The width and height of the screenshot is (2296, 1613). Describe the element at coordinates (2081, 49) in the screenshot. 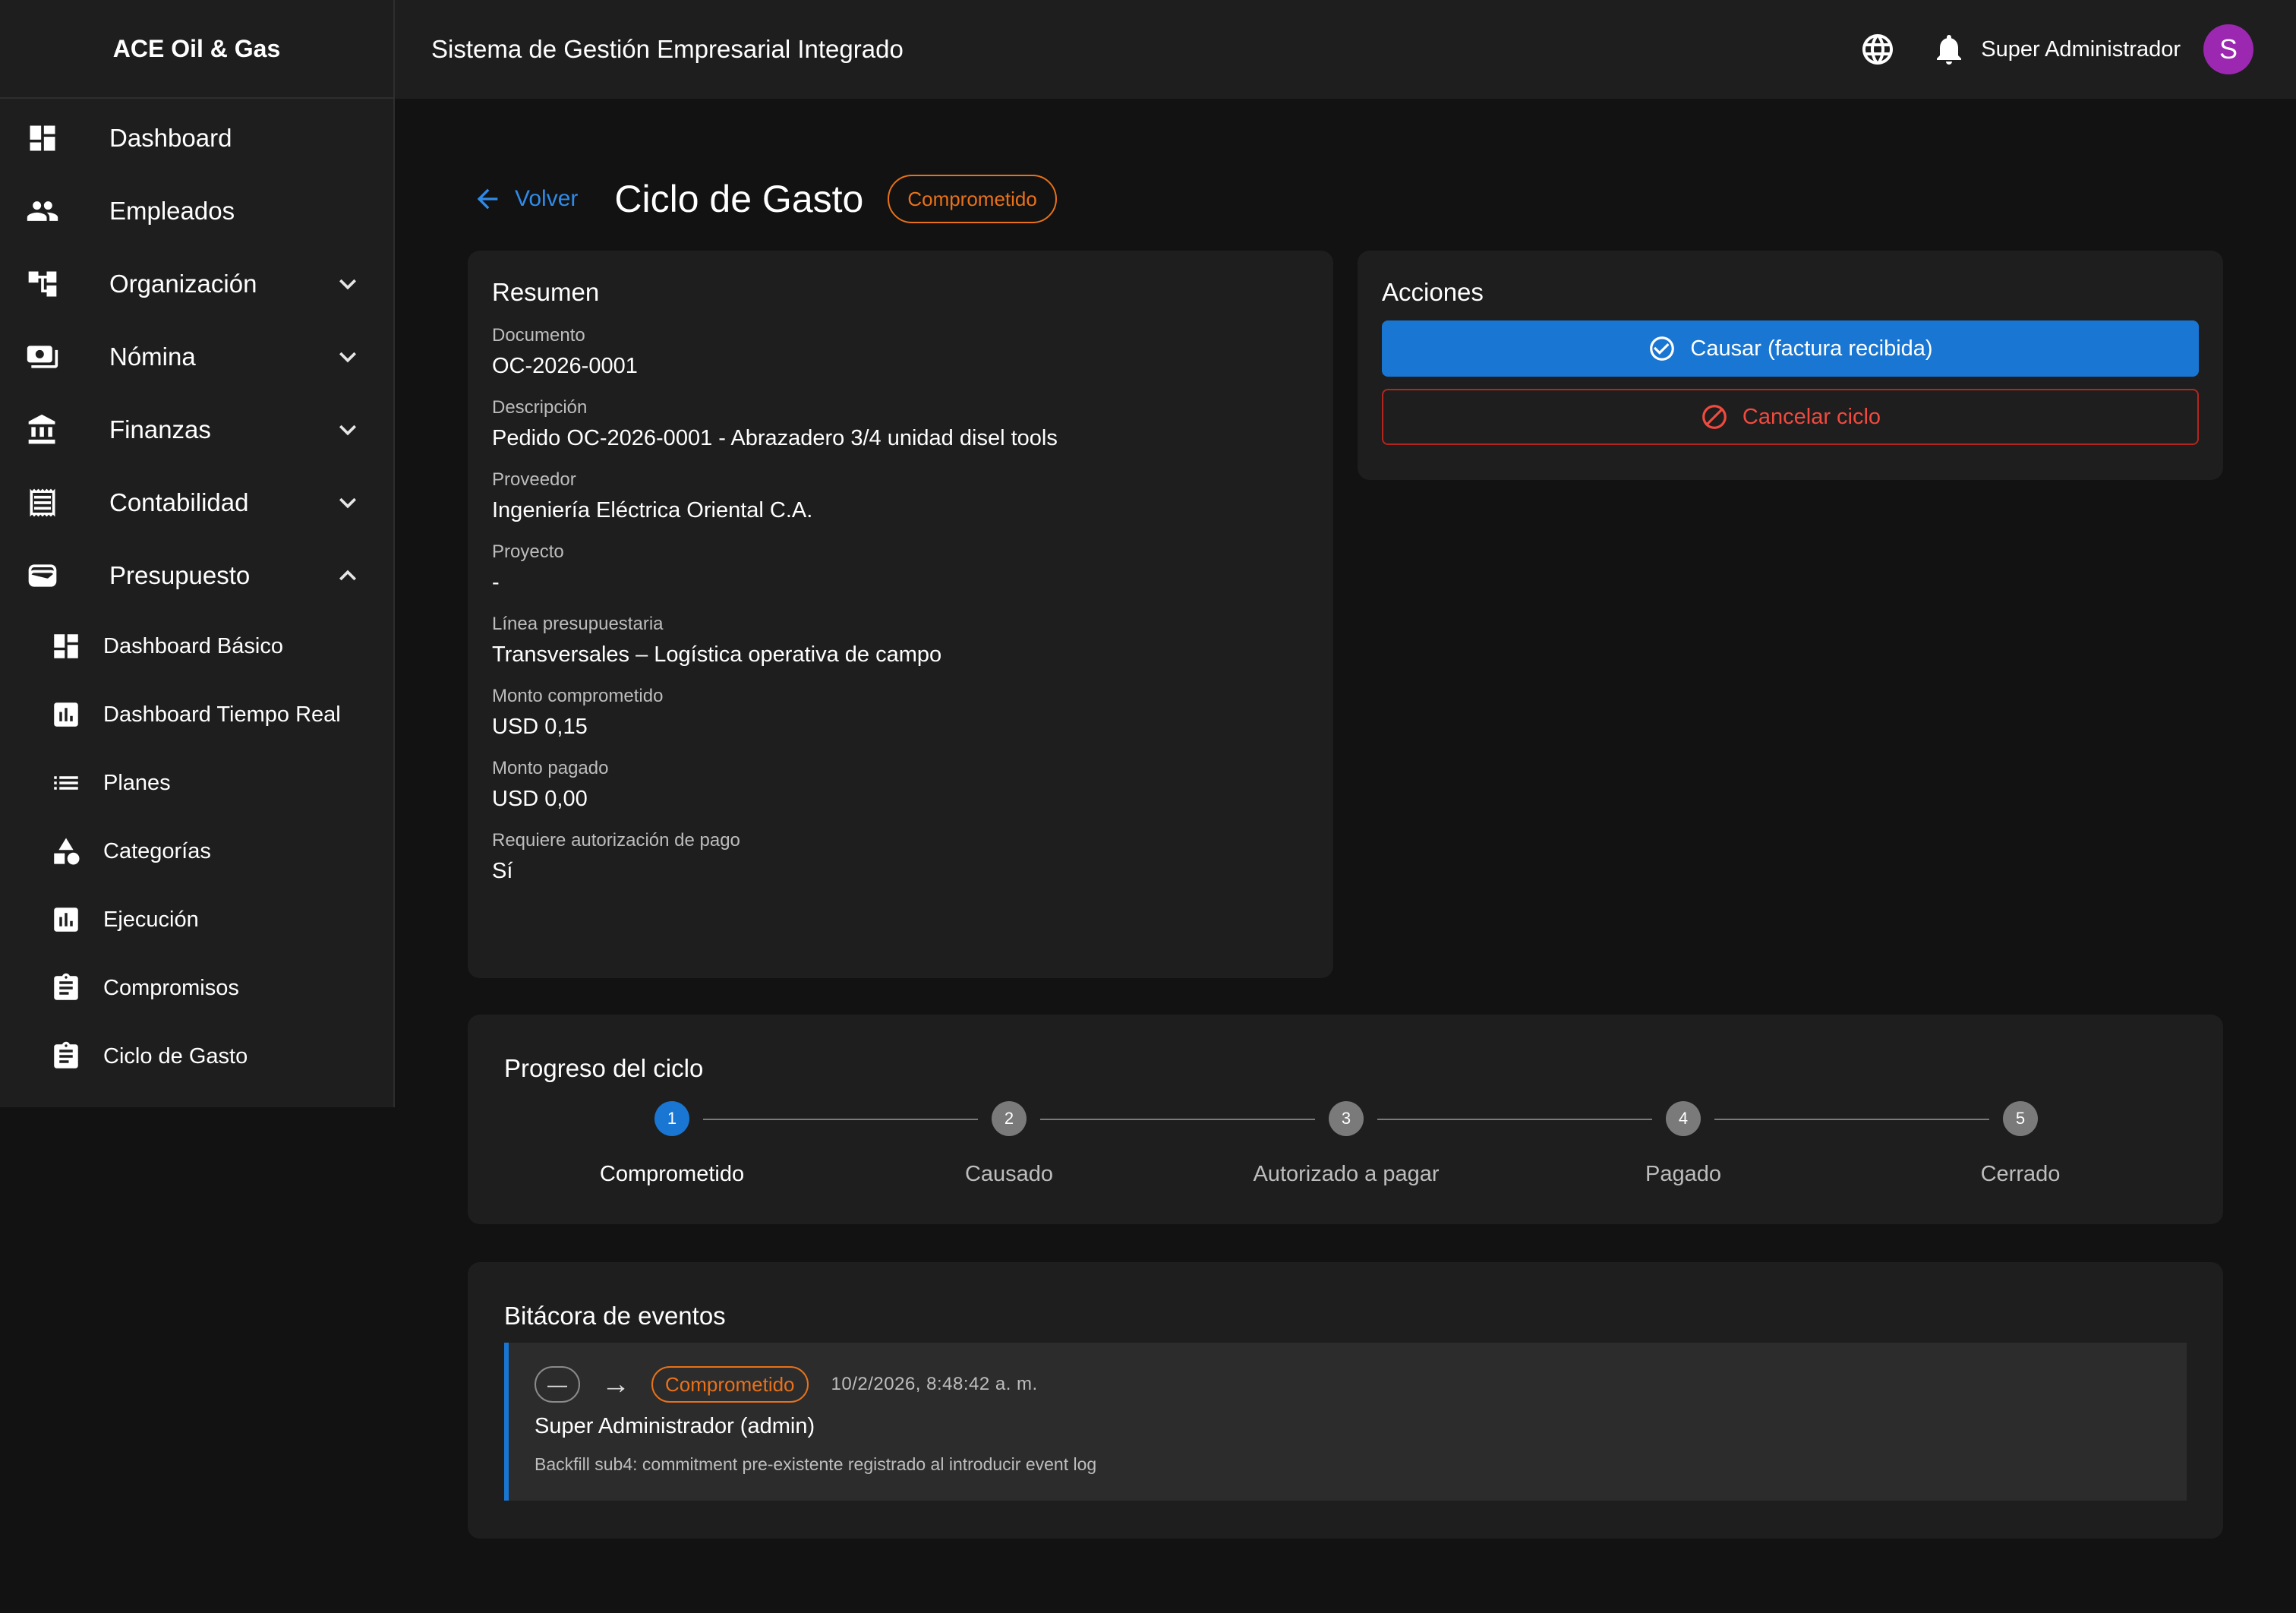

I see `user-name: Super Administrador` at that location.